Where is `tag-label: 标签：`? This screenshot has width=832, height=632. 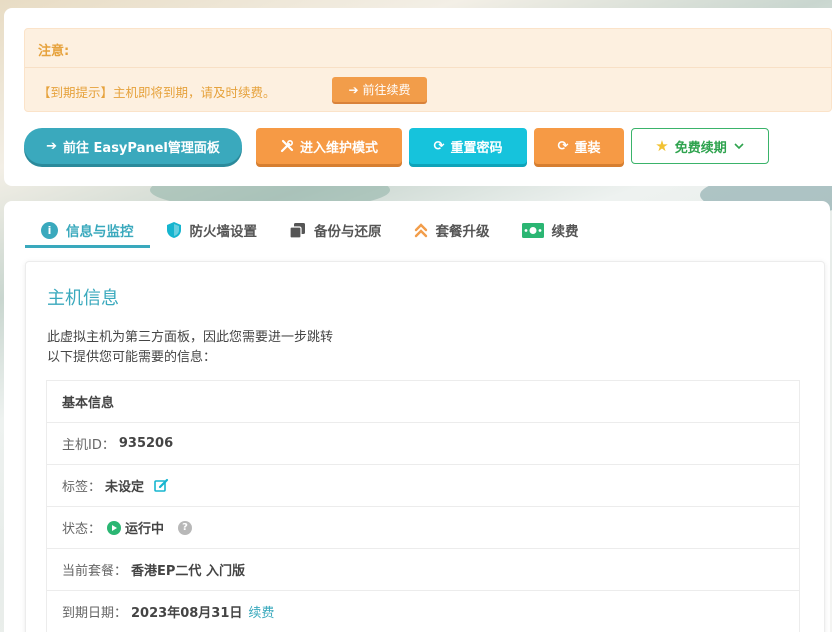 tag-label: 标签： is located at coordinates (82, 487).